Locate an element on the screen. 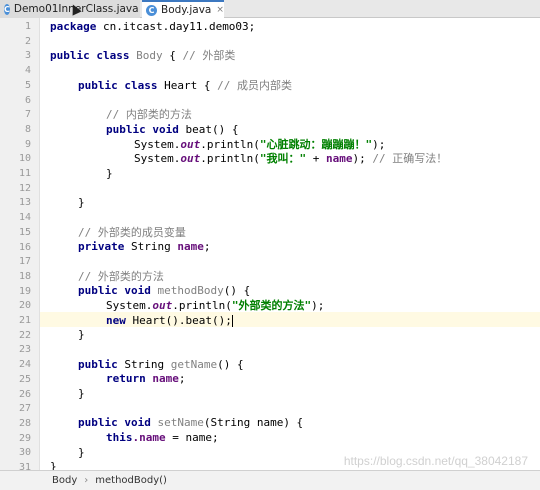 The width and height of the screenshot is (540, 490). code-line-15: // 外部类的成员变量 is located at coordinates (132, 233).